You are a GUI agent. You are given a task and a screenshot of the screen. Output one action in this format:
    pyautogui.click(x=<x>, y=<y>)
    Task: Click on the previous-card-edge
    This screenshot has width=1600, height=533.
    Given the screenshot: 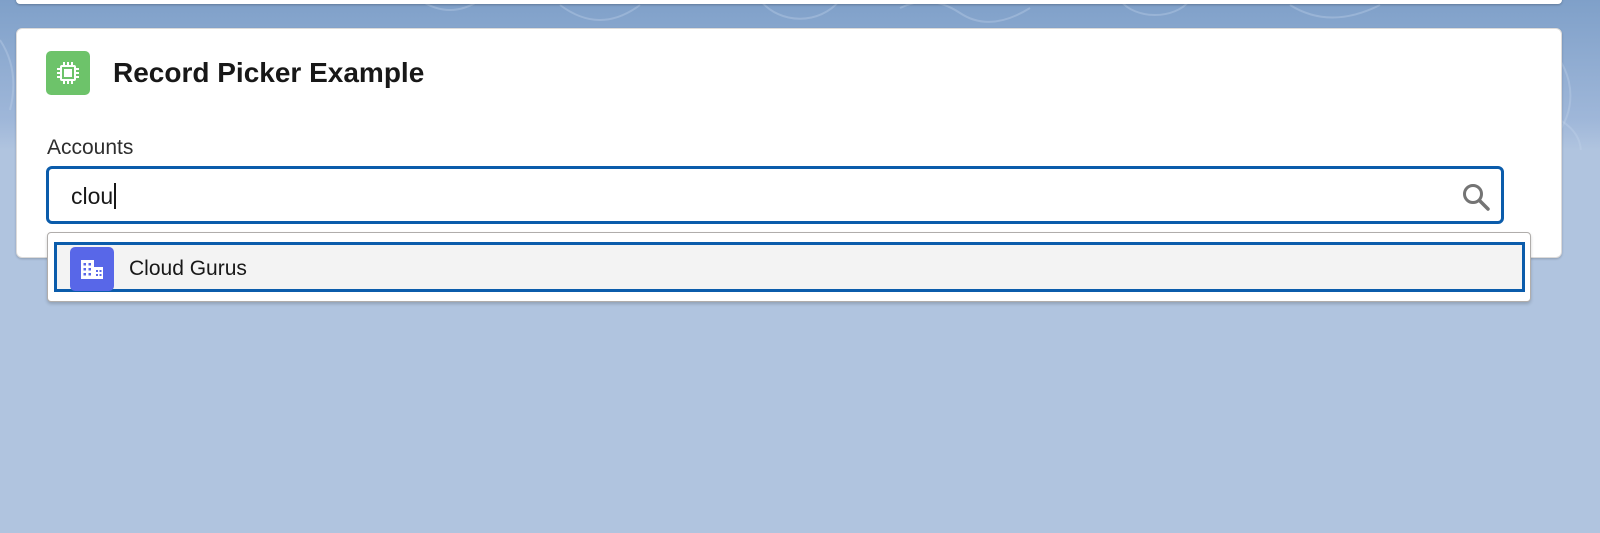 What is the action you would take?
    pyautogui.click(x=789, y=2)
    